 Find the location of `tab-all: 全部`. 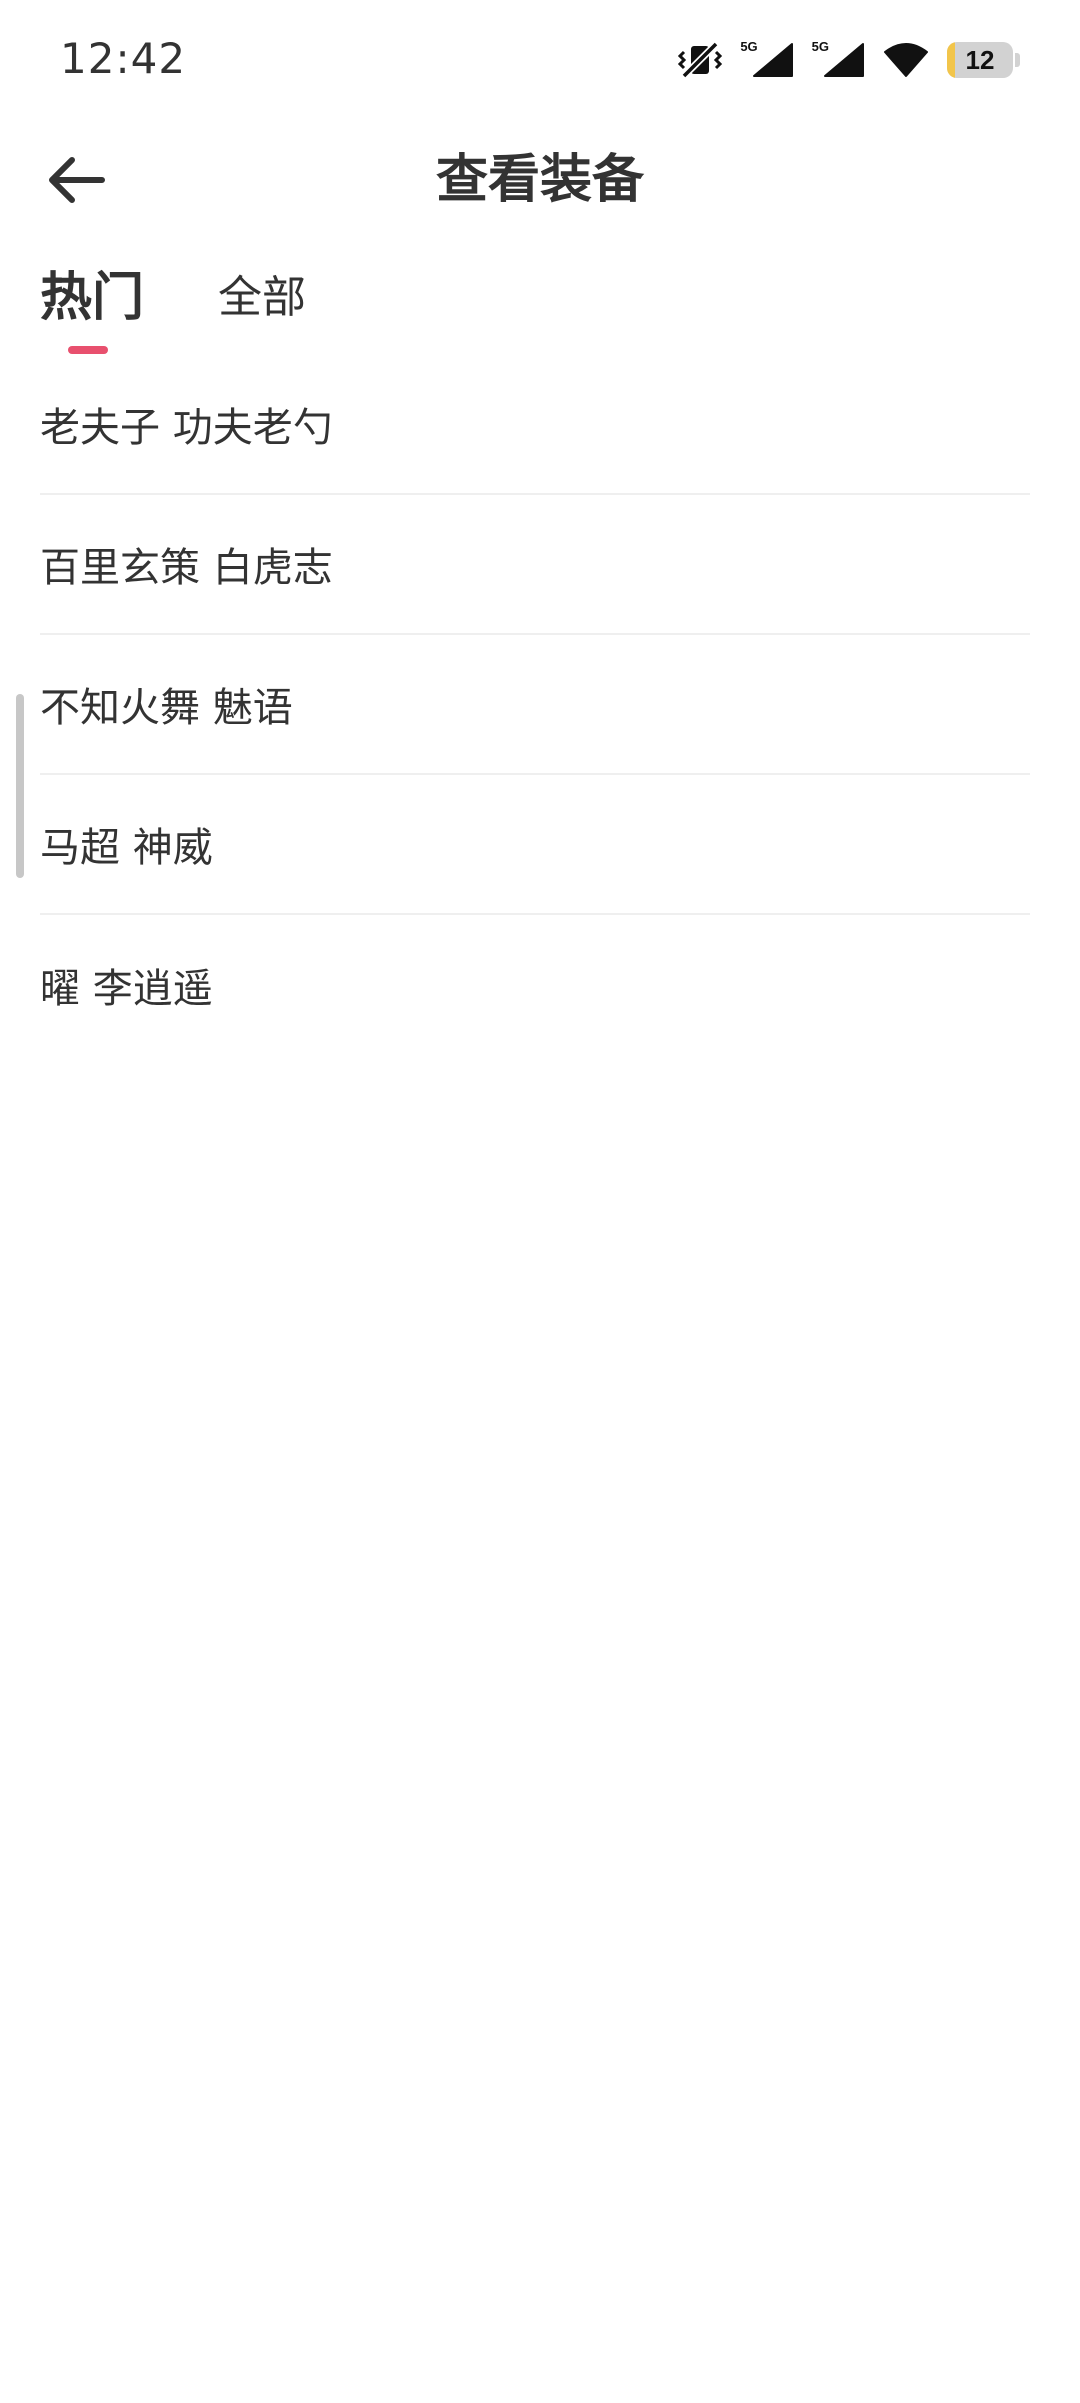

tab-all: 全部 is located at coordinates (262, 298).